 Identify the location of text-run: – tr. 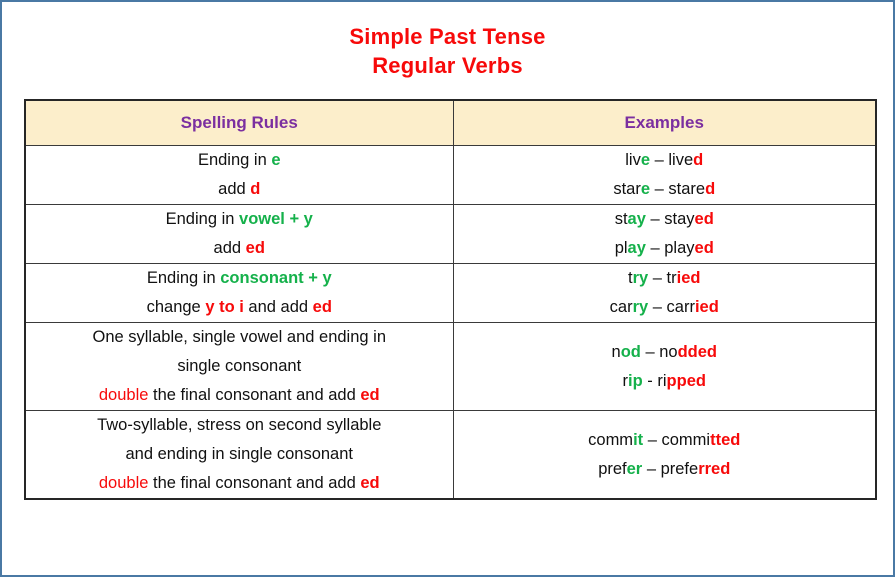
(662, 278).